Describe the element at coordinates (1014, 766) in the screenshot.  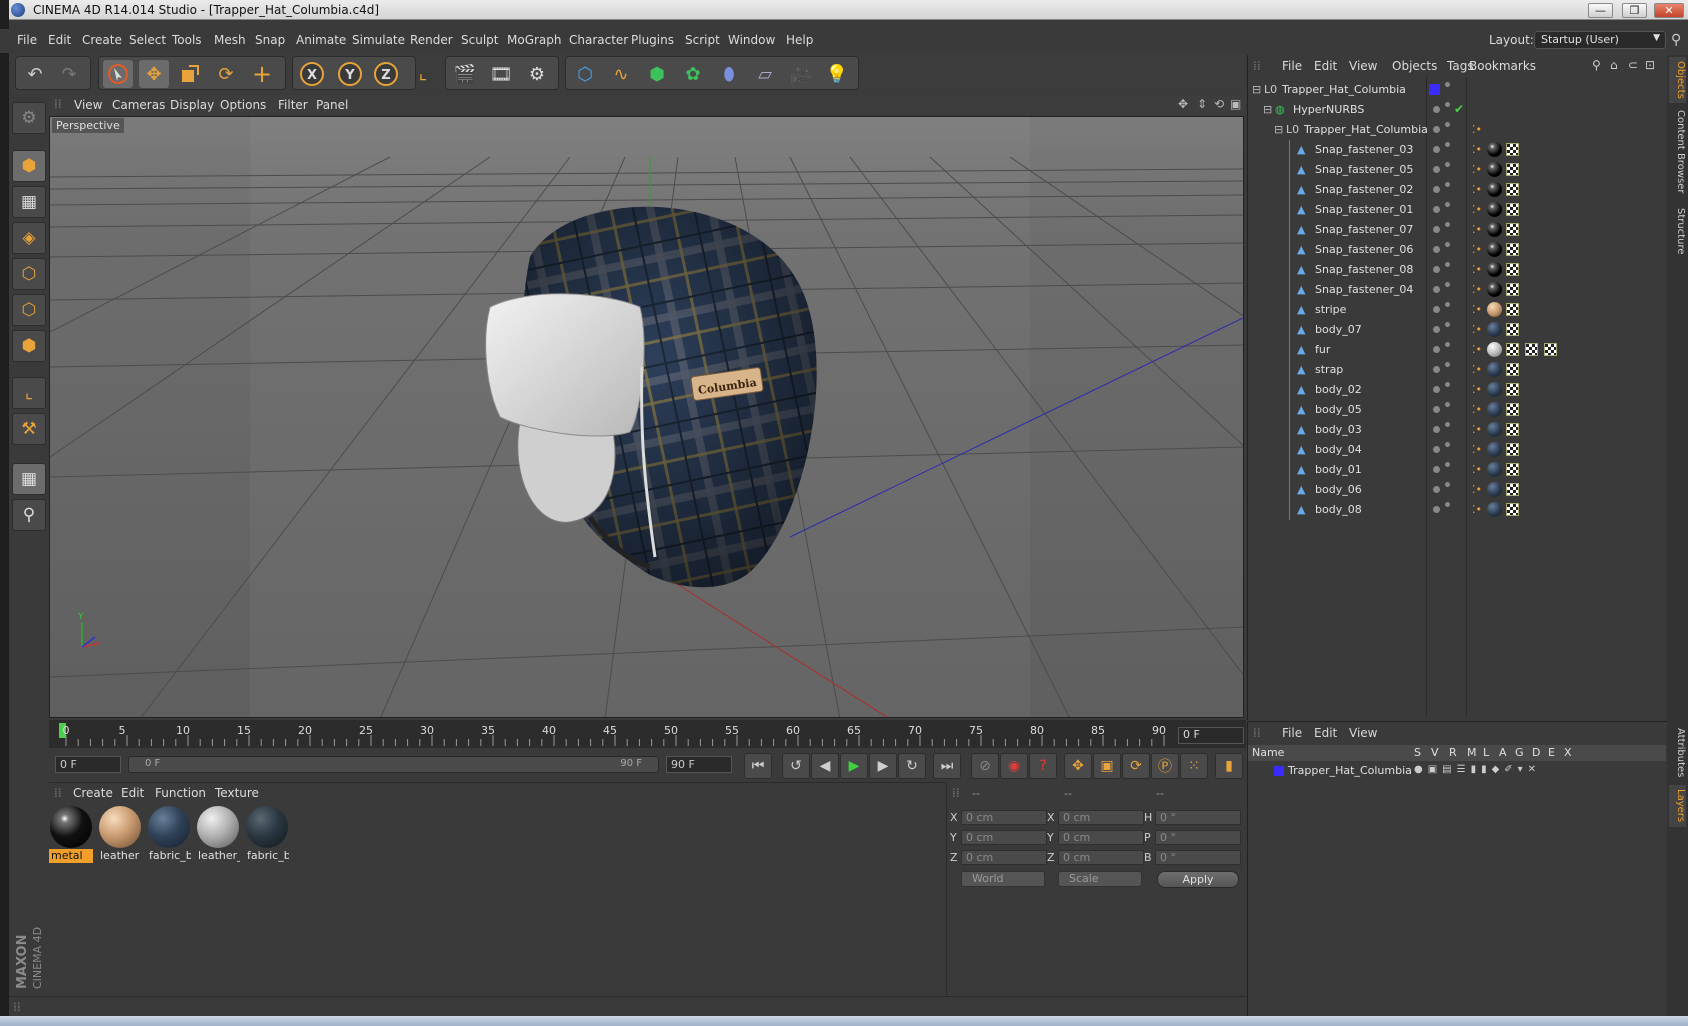
I see `autokey-icon: ◉` at that location.